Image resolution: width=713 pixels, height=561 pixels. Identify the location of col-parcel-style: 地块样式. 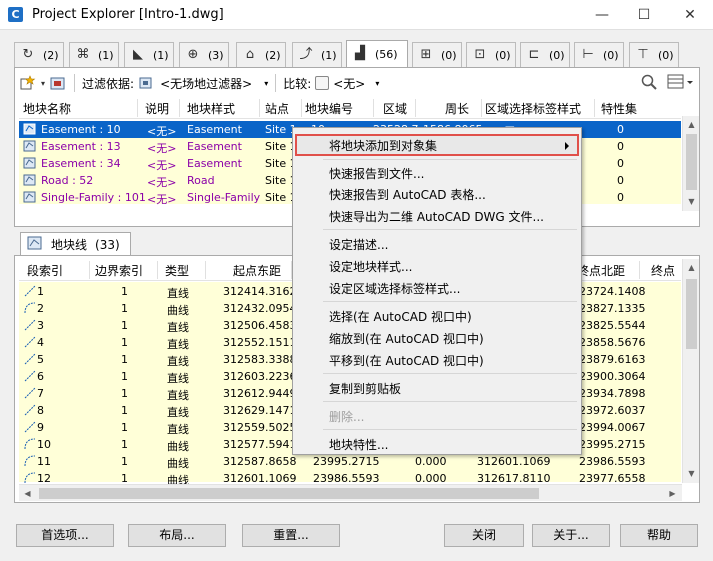
(211, 108).